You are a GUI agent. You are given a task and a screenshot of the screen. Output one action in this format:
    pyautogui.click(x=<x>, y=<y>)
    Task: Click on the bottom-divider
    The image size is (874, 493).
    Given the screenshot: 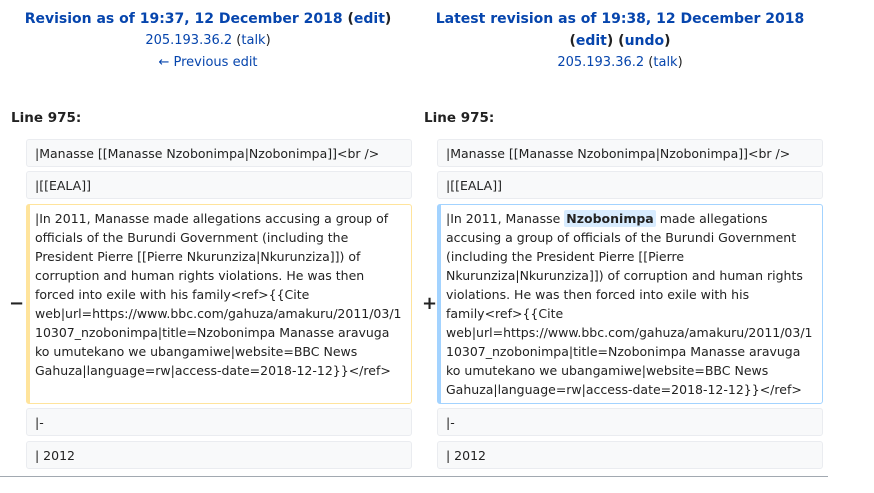 What is the action you would take?
    pyautogui.click(x=414, y=476)
    